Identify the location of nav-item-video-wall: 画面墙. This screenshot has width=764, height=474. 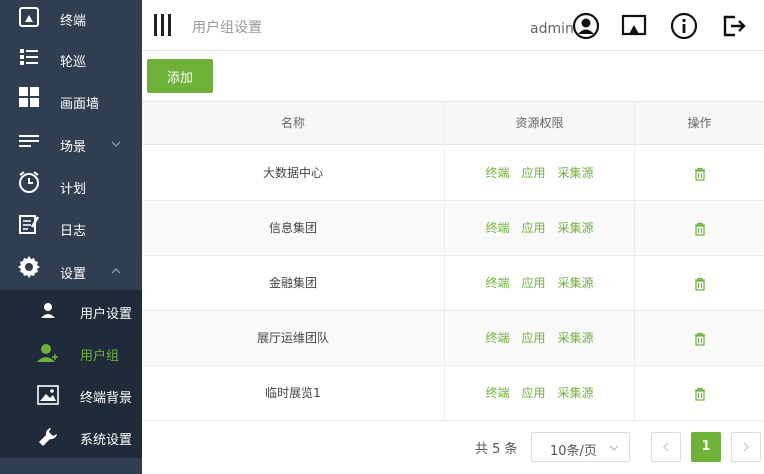
(71, 101).